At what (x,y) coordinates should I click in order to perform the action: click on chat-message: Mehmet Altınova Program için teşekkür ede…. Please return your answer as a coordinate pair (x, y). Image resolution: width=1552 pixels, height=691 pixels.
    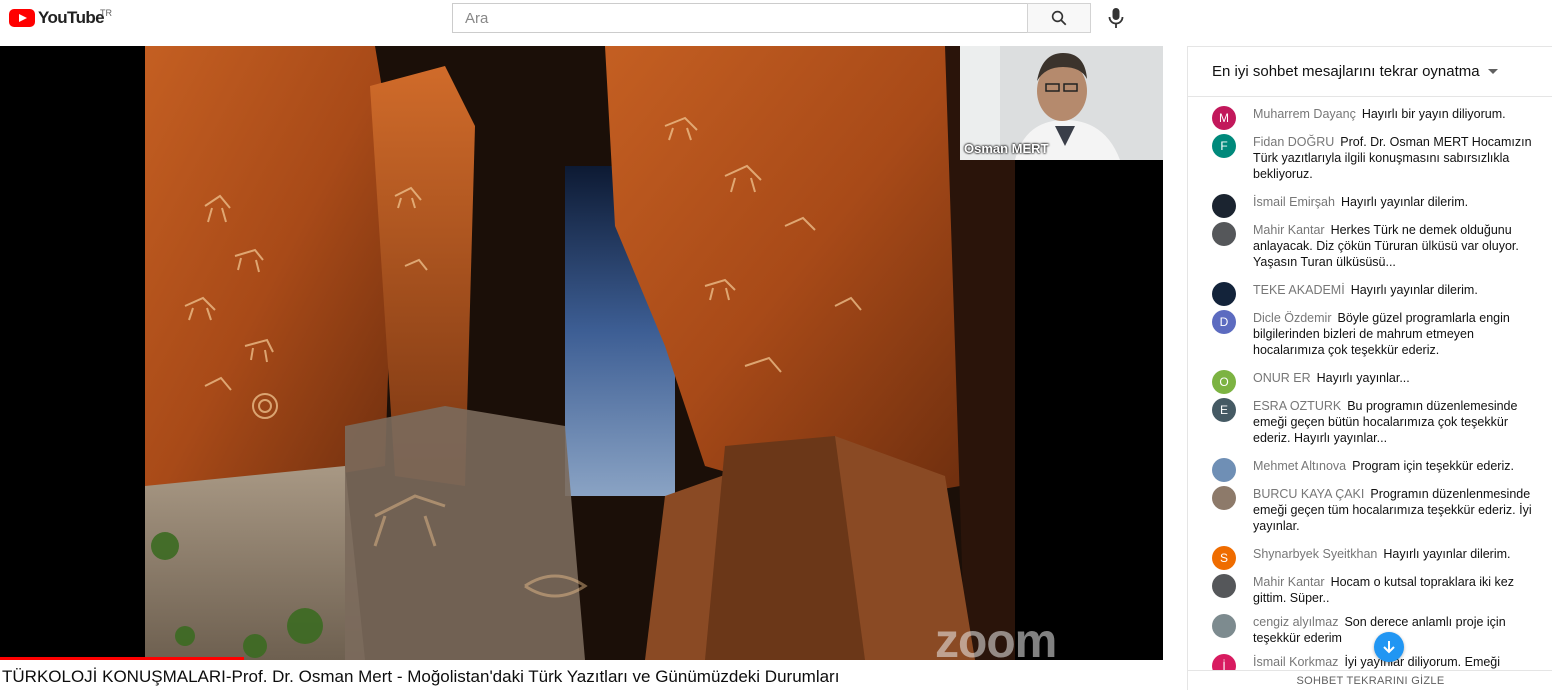
    Looking at the image, I should click on (1377, 470).